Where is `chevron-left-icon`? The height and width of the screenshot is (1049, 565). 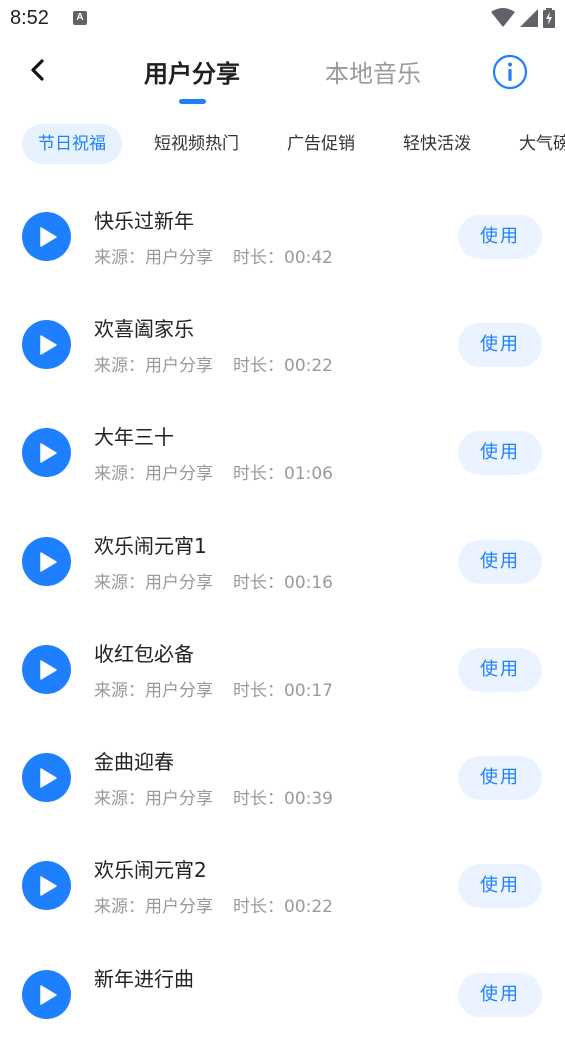 chevron-left-icon is located at coordinates (37, 70).